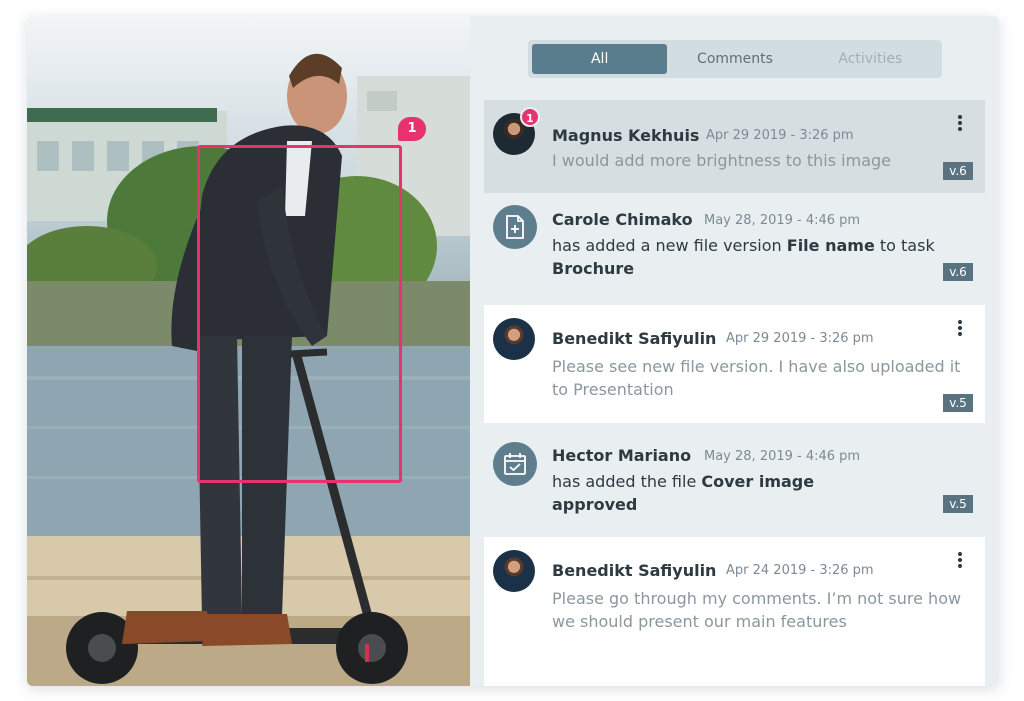 The image size is (1024, 701). Describe the element at coordinates (625, 135) in the screenshot. I see `author-name: Magnus Kekhuis` at that location.